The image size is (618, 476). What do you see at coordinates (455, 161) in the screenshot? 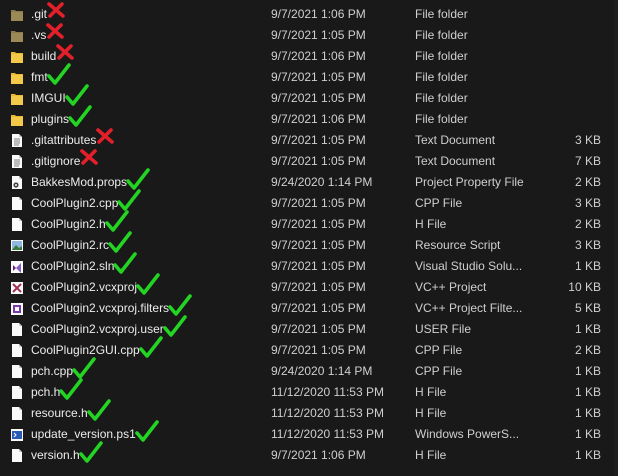
I see `file-type: Text Document` at bounding box center [455, 161].